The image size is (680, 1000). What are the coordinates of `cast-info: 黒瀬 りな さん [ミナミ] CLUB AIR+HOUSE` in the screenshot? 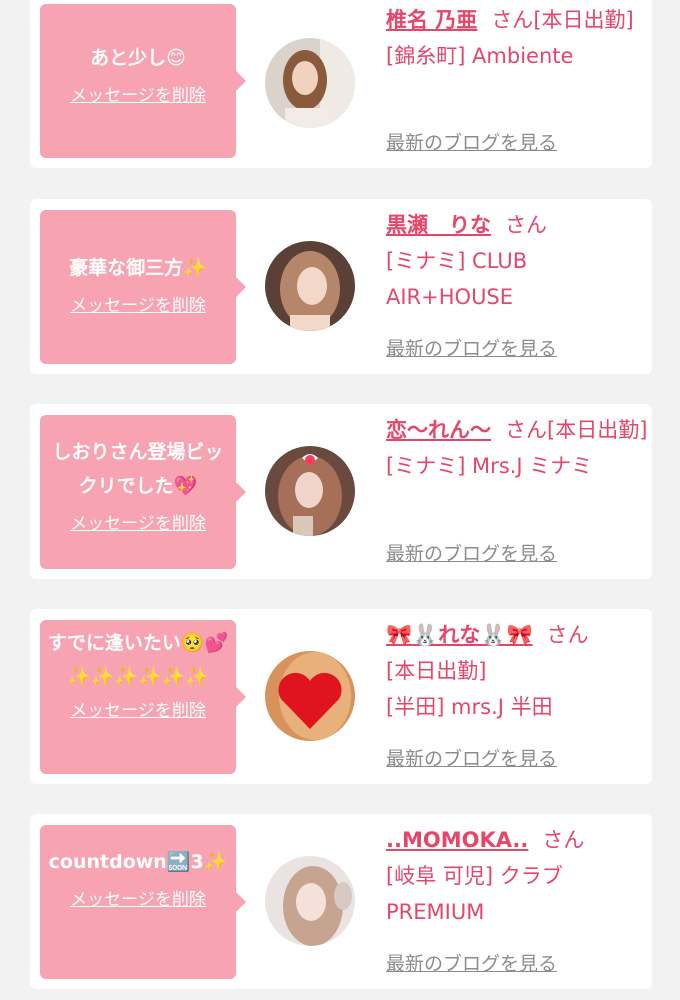 It's located at (517, 261).